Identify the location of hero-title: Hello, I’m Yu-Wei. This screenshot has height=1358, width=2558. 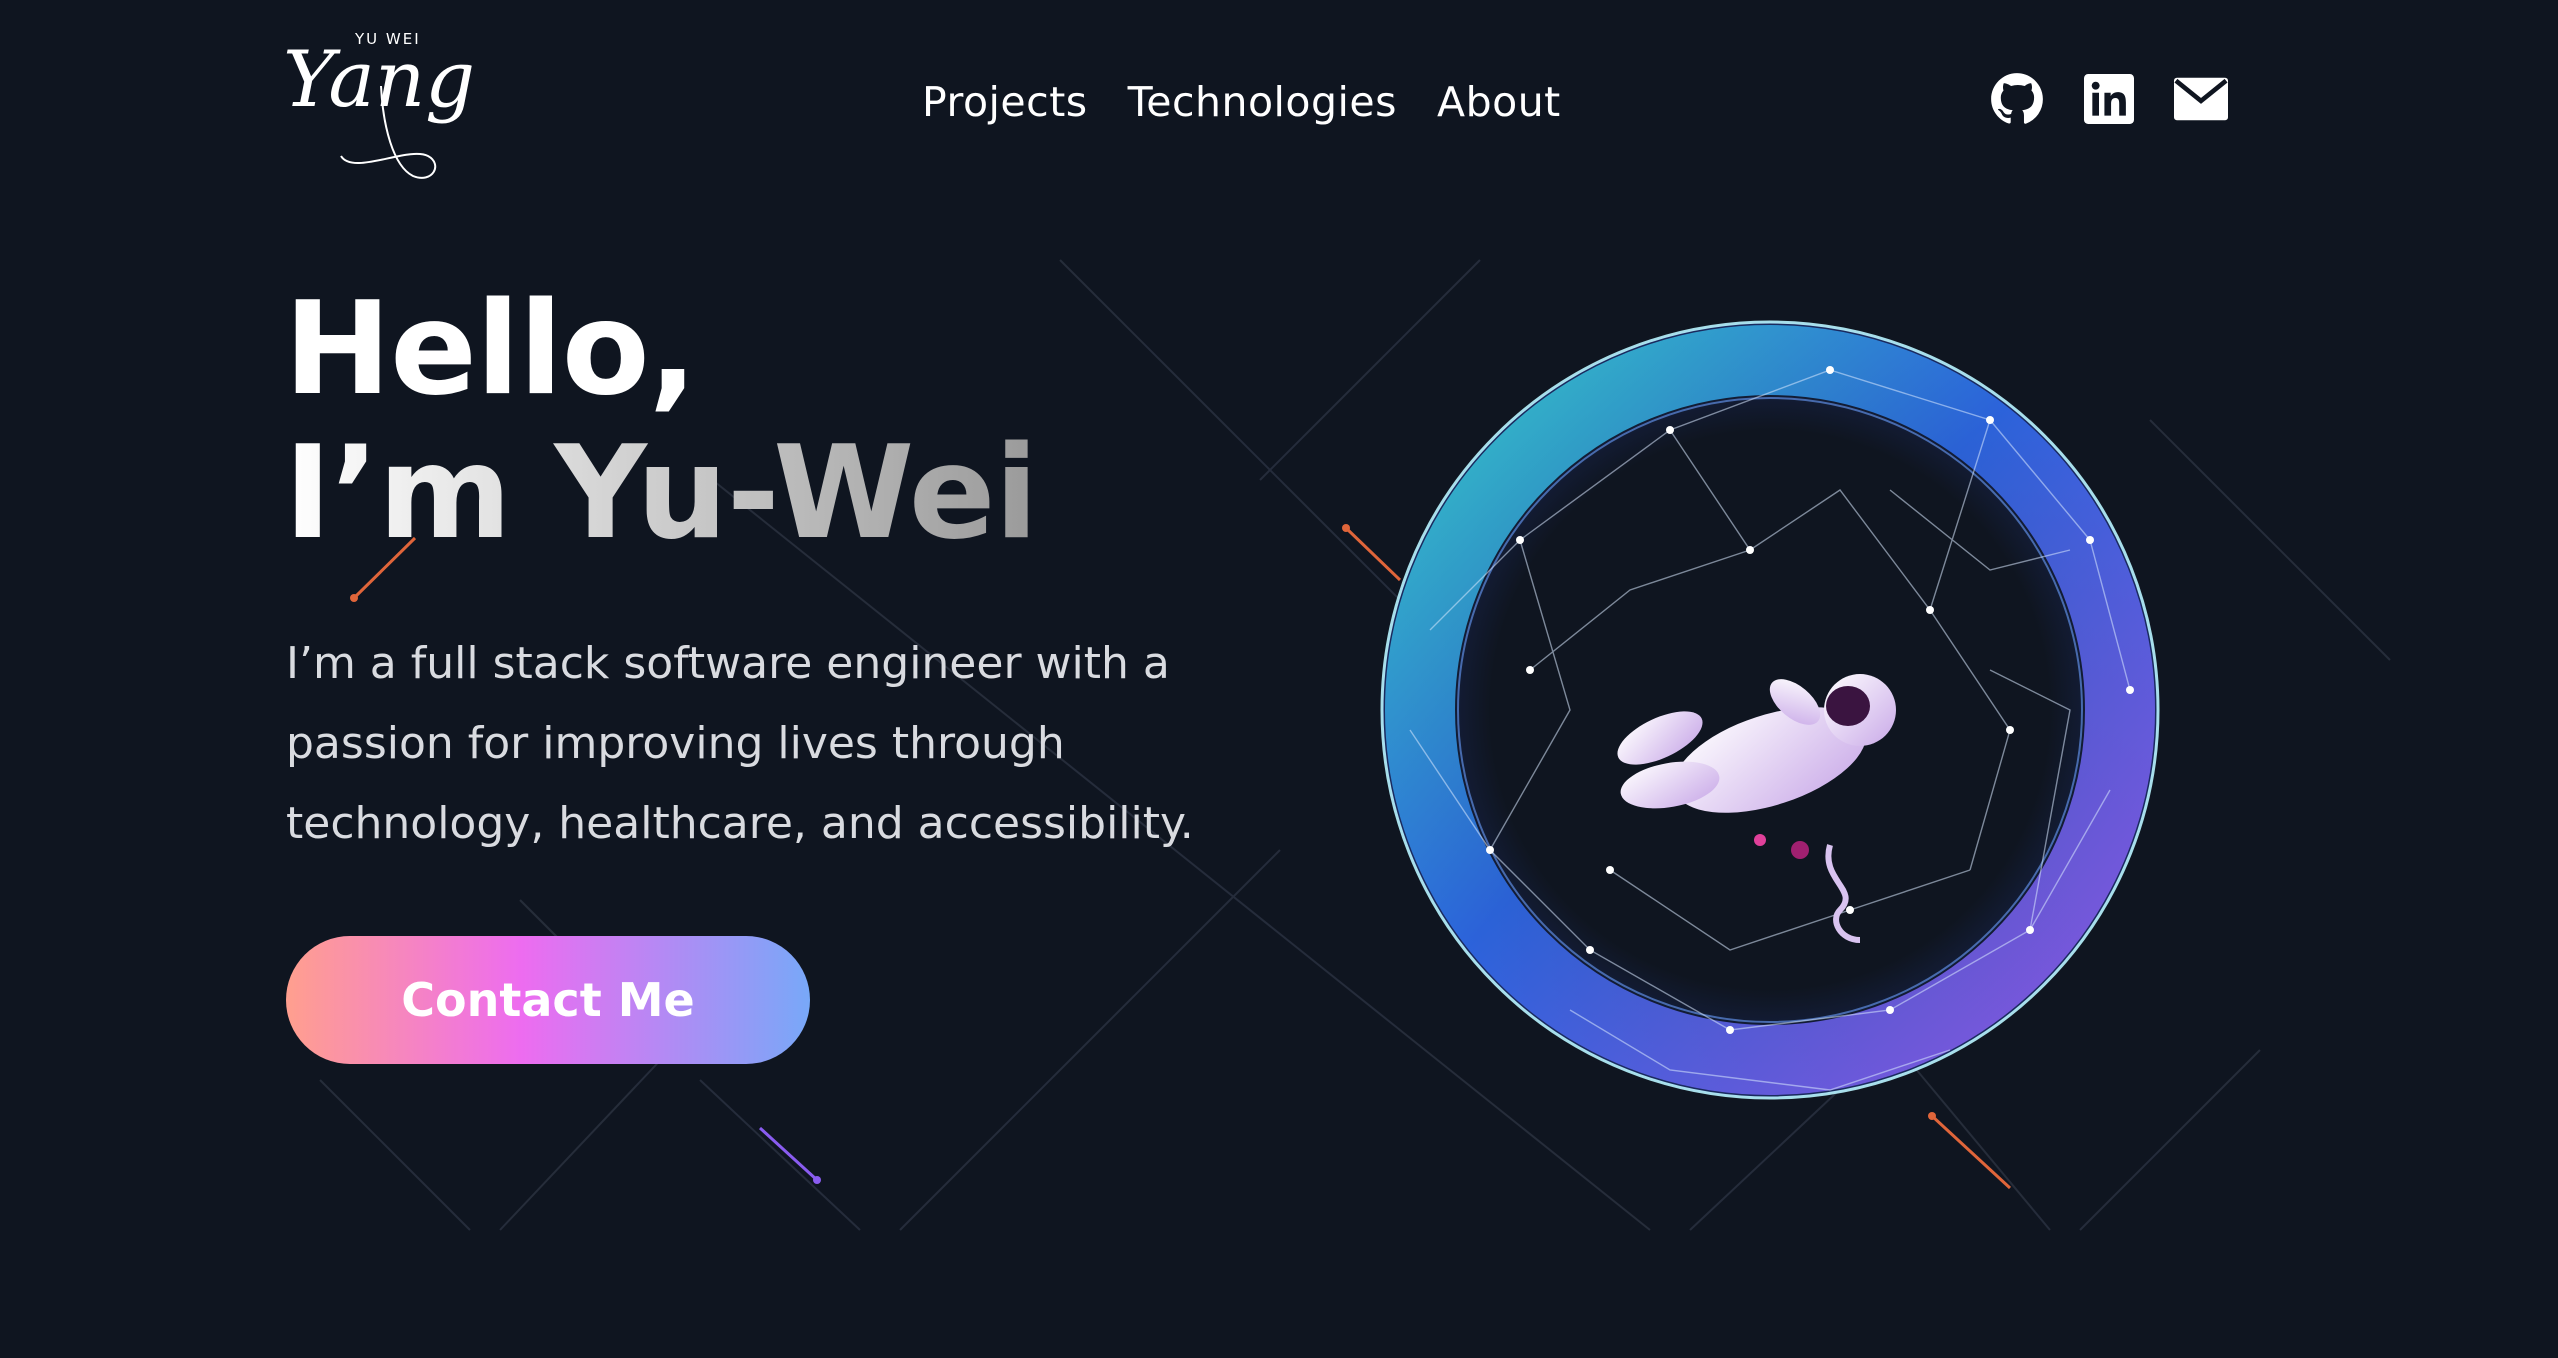
(661, 421).